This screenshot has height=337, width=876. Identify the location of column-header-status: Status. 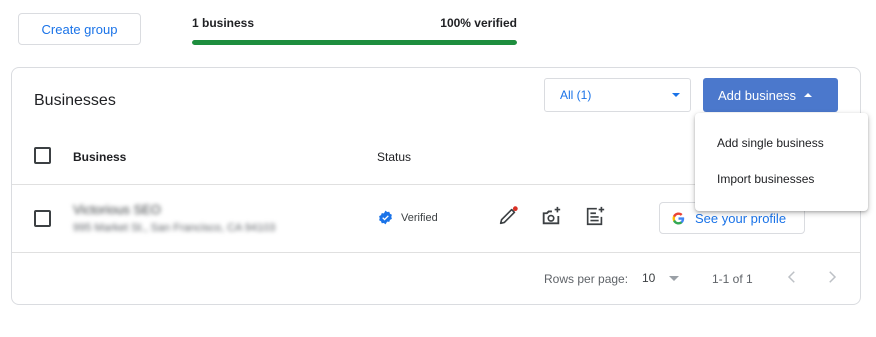
(394, 157).